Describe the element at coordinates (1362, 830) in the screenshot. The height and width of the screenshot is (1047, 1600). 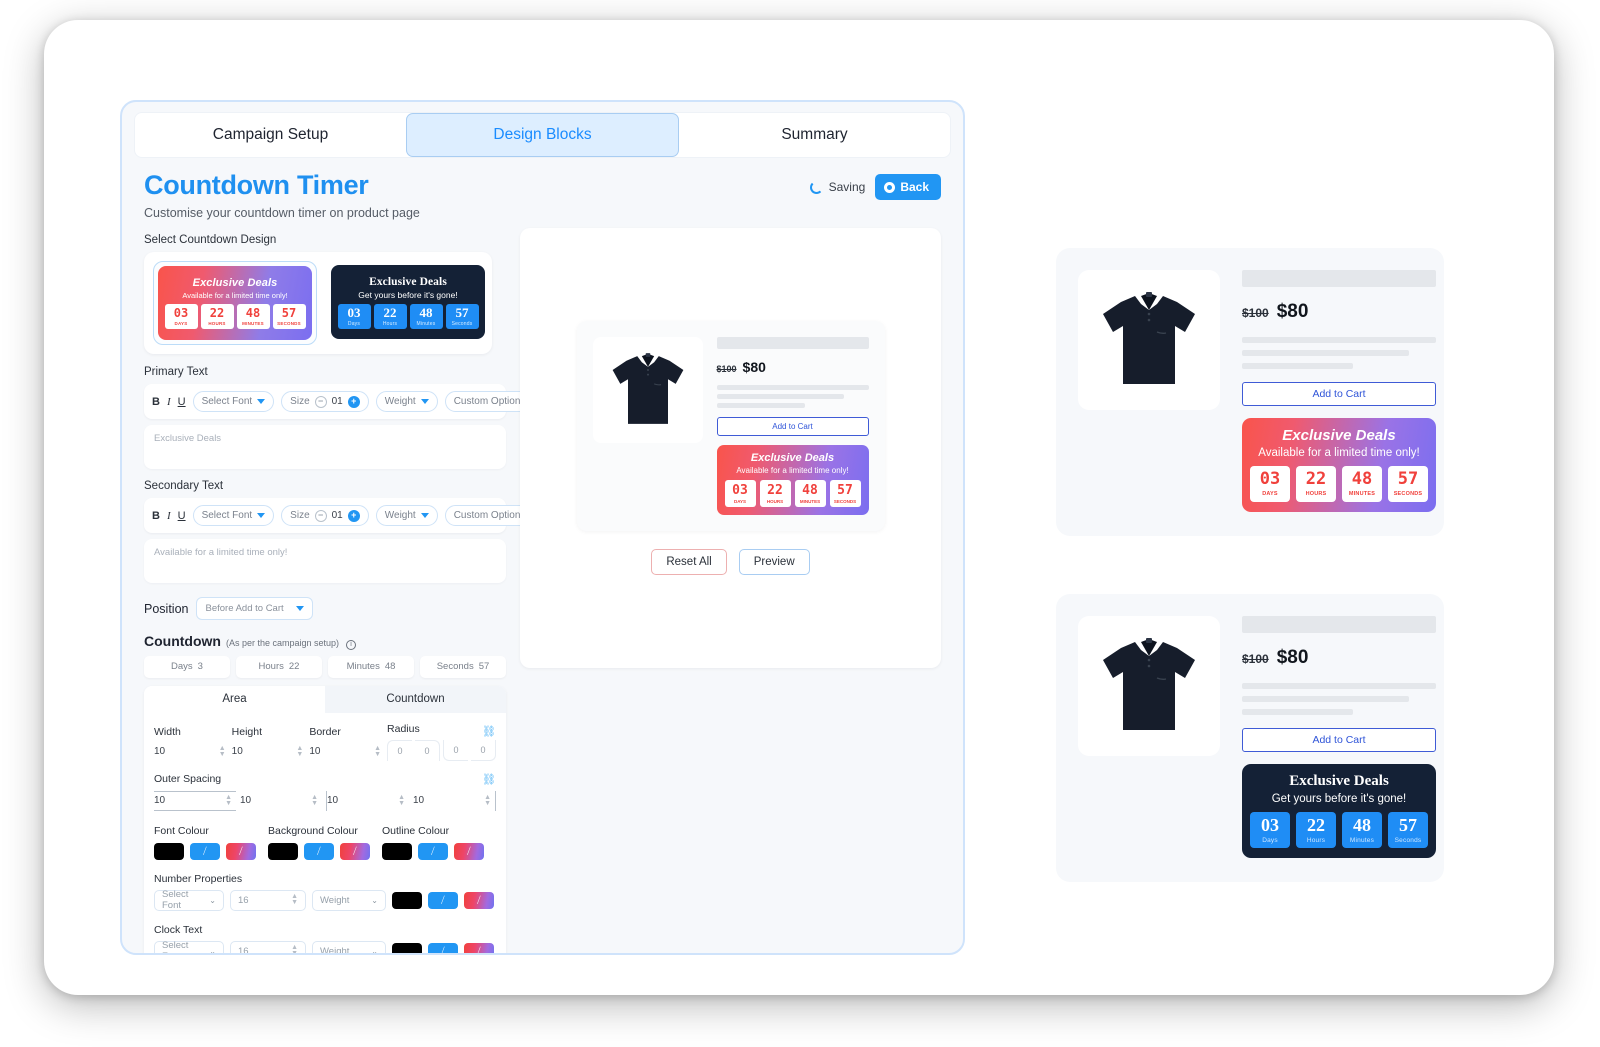
I see `timer-cell-minutes: 48 Minutes` at that location.